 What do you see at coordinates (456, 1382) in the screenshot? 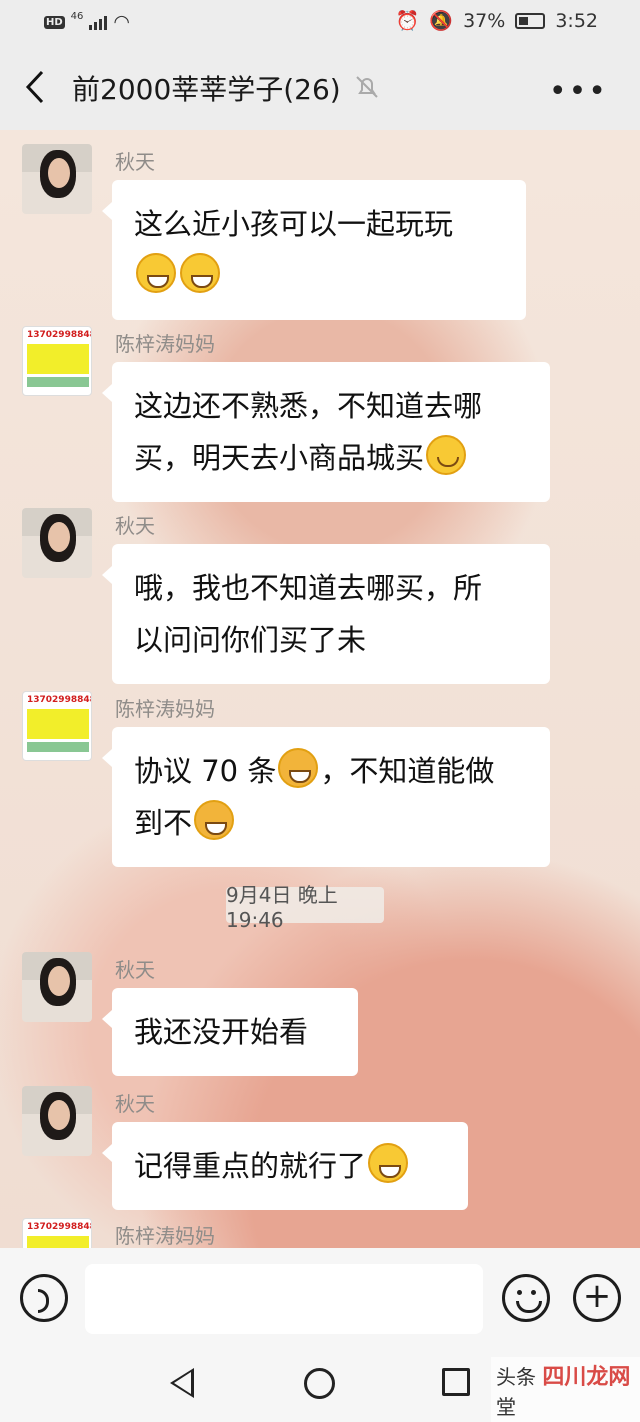
I see `recent-apps-icon` at bounding box center [456, 1382].